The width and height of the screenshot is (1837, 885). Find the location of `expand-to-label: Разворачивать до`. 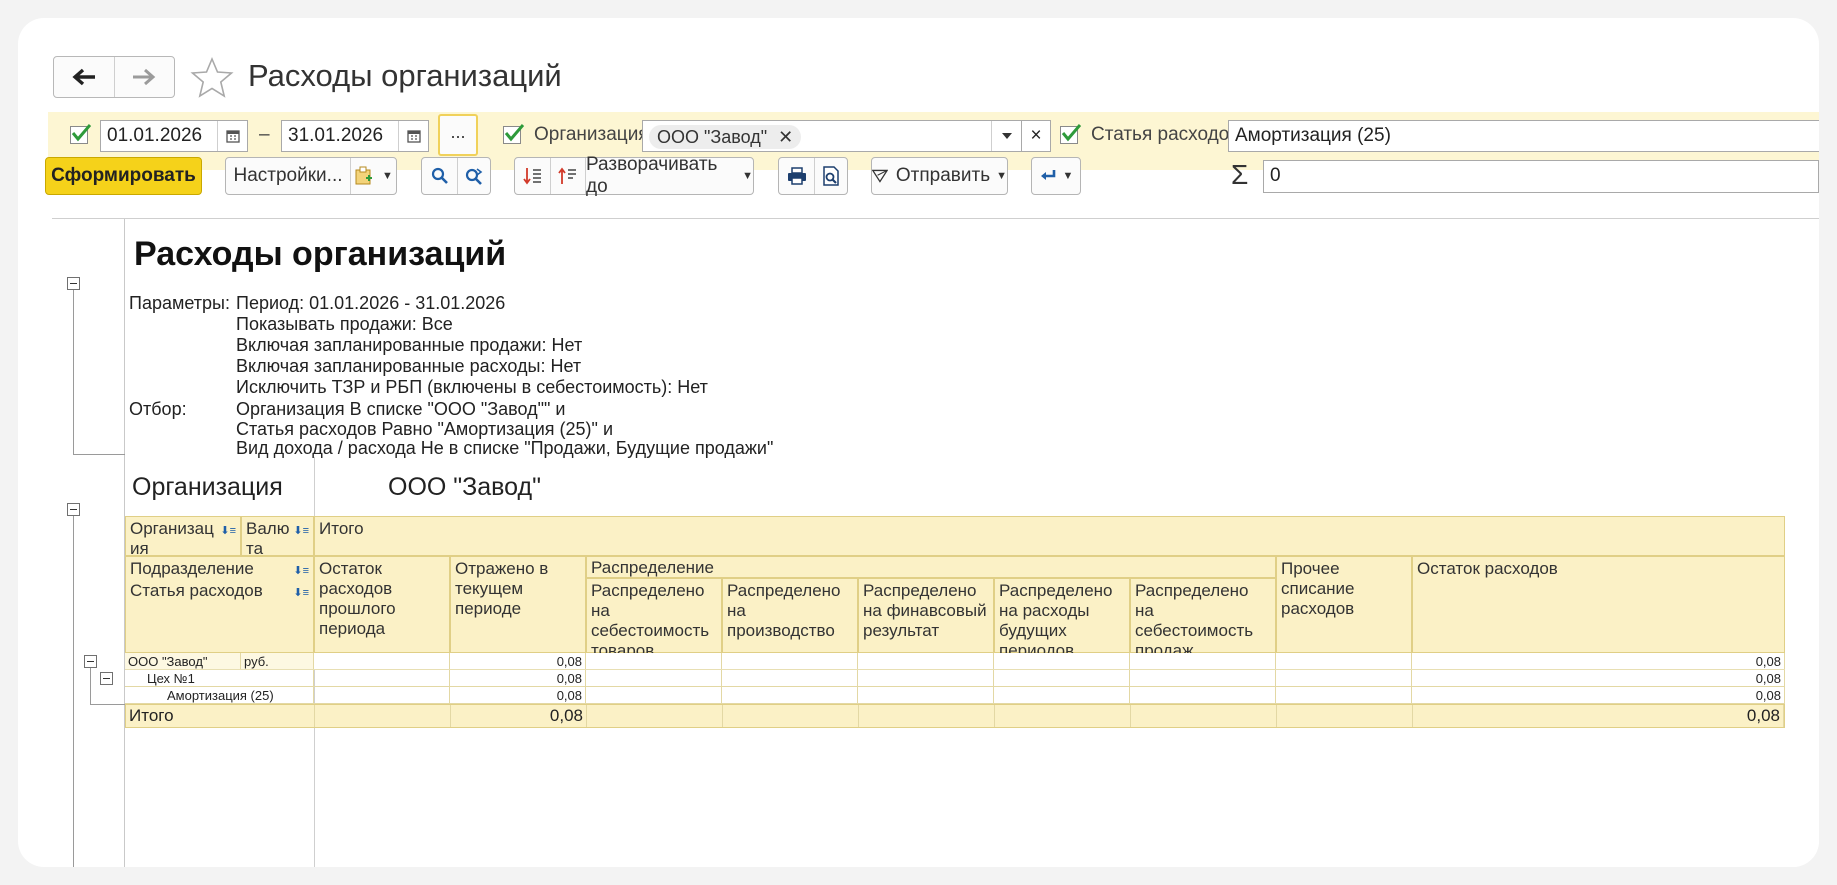

expand-to-label: Разворачивать до is located at coordinates (652, 175).